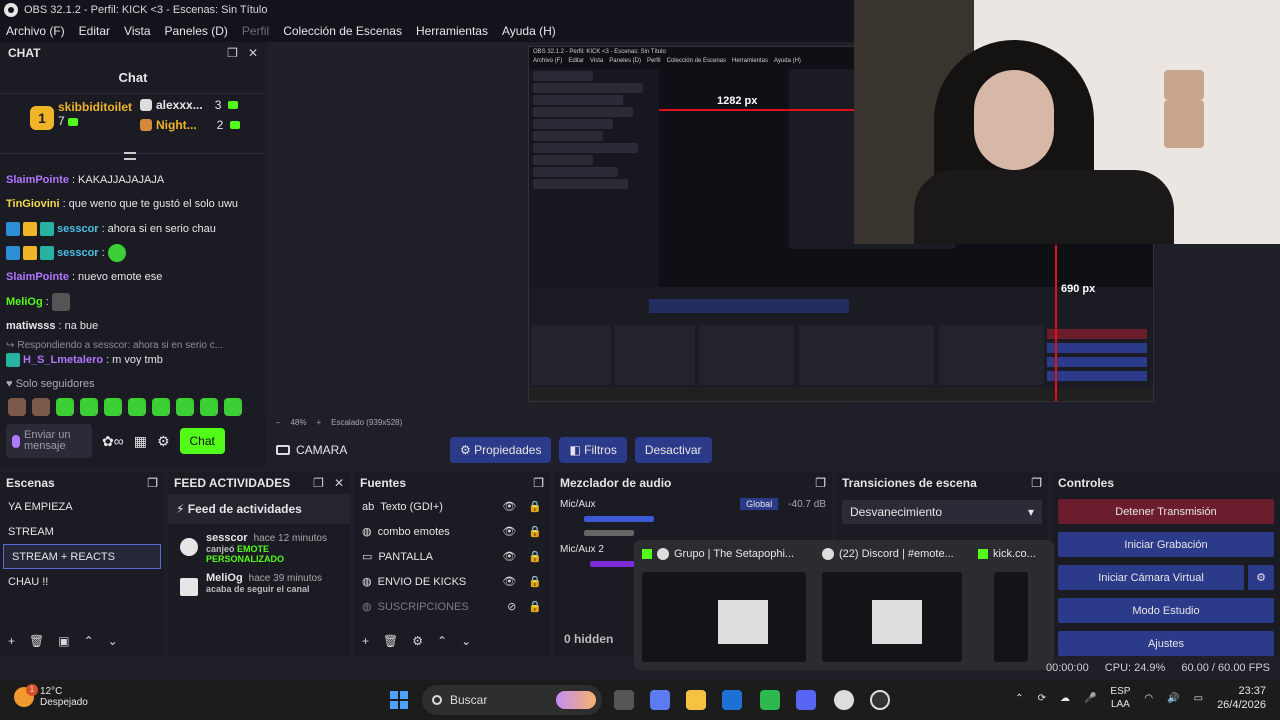 Image resolution: width=1280 pixels, height=720 pixels. I want to click on chat-username: TinGiovini, so click(33, 204).